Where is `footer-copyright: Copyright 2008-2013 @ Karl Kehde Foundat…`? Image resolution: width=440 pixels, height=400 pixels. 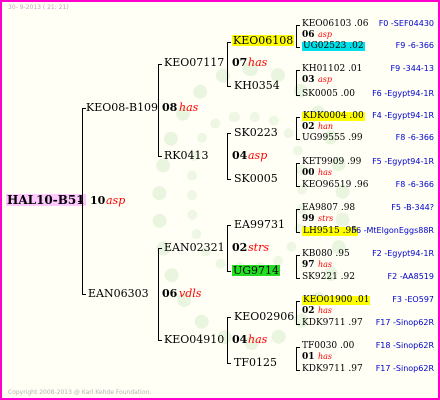
footer-copyright: Copyright 2008-2013 @ Karl Kehde Foundat… is located at coordinates (80, 392).